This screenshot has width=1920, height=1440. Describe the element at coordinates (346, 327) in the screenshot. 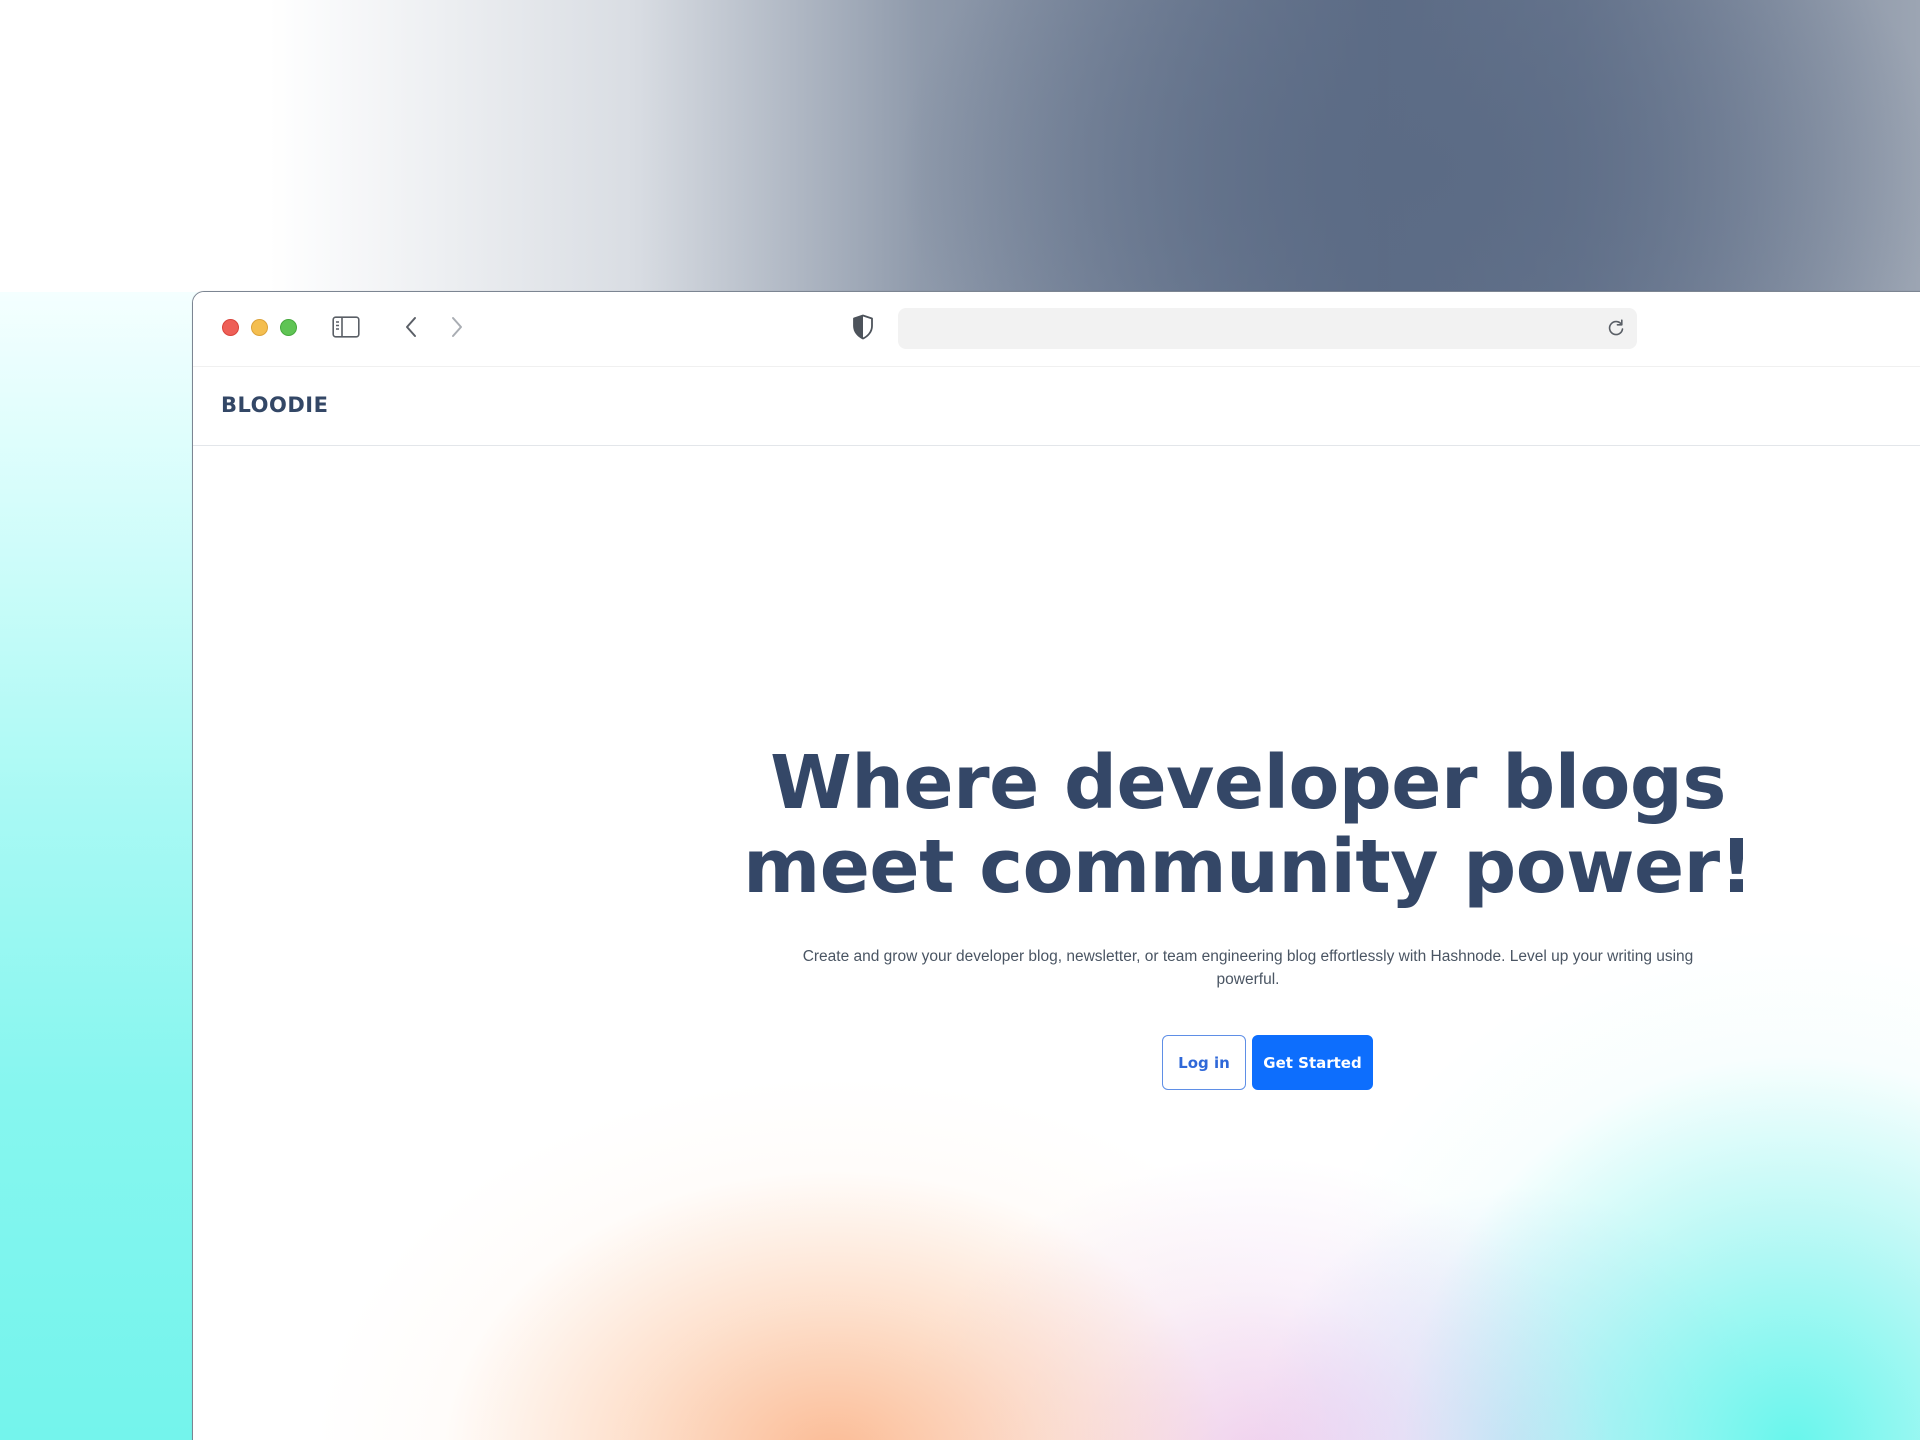

I see `sidebar-icon` at that location.